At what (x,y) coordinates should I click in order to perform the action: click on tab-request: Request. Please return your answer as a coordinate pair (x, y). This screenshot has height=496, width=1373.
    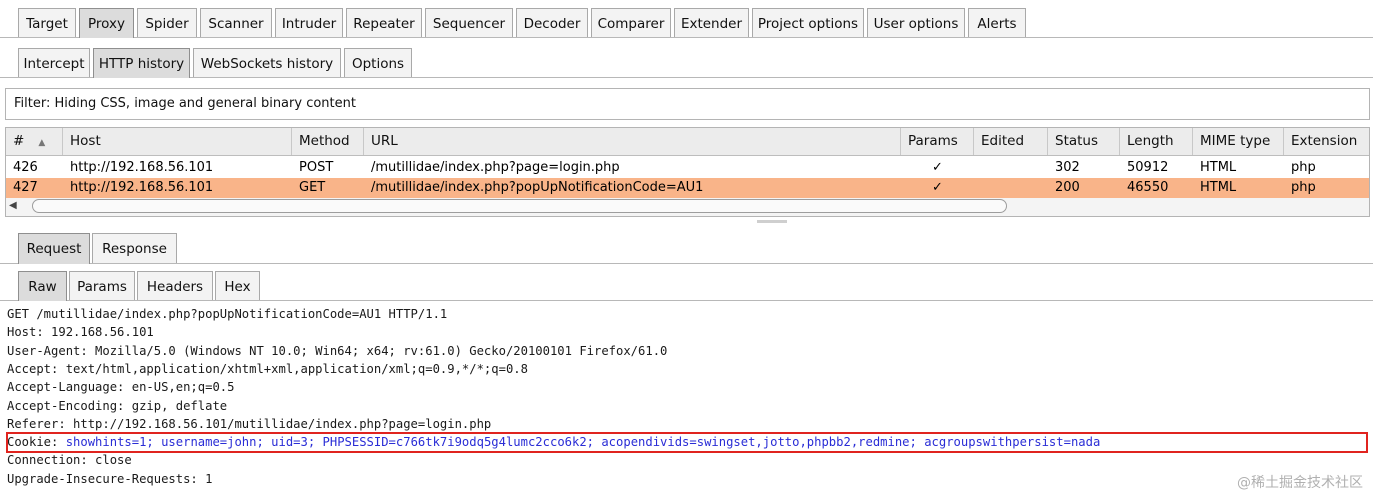
    Looking at the image, I should click on (54, 248).